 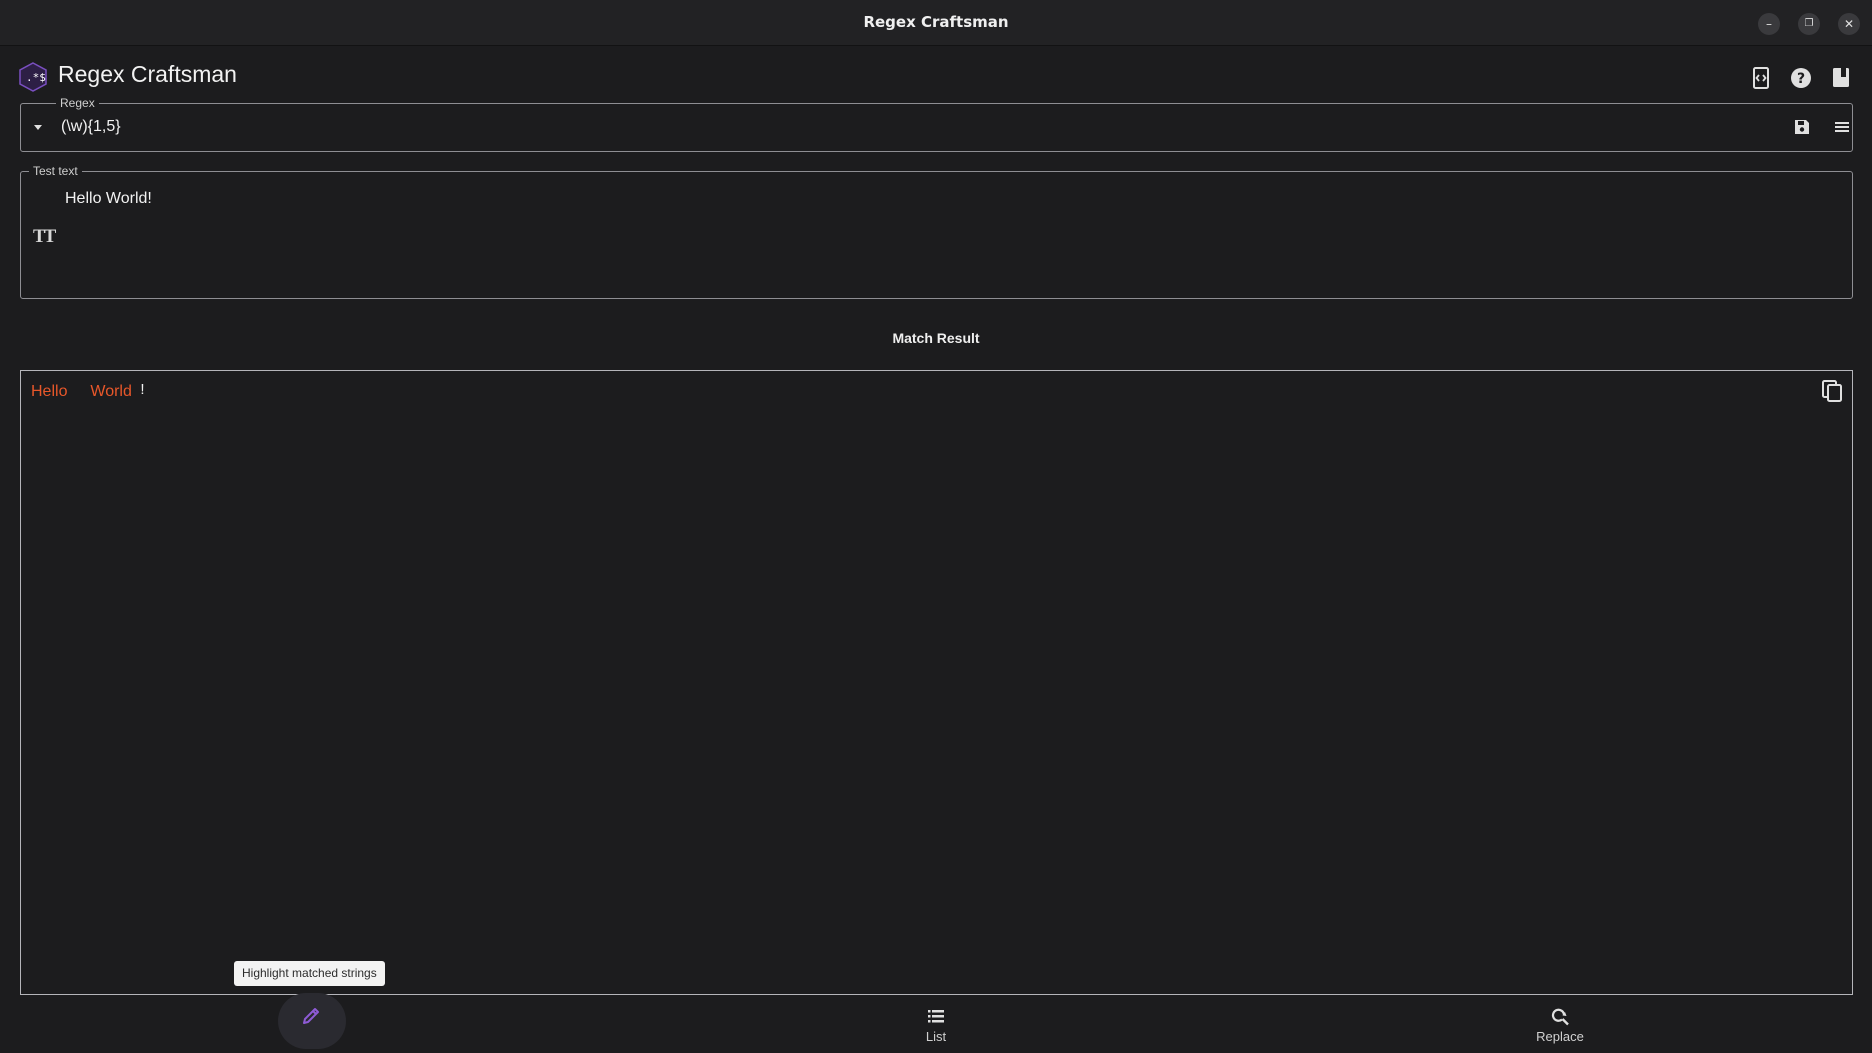 I want to click on app-logo-icon: .*$, so click(x=33, y=77).